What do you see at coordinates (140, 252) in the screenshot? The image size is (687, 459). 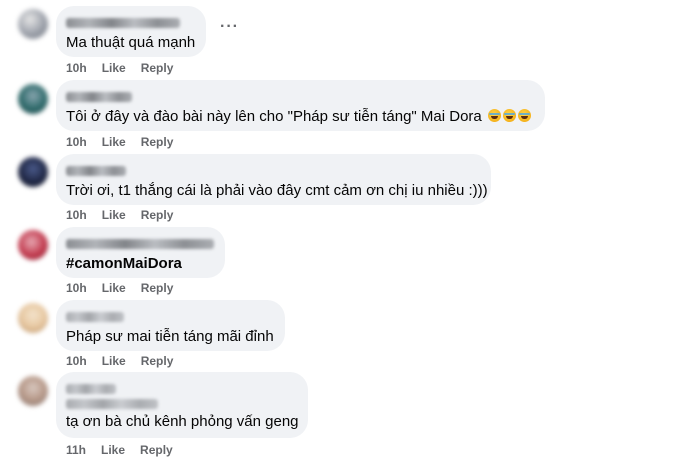 I see `comment-bubble: #camonMaiDora` at bounding box center [140, 252].